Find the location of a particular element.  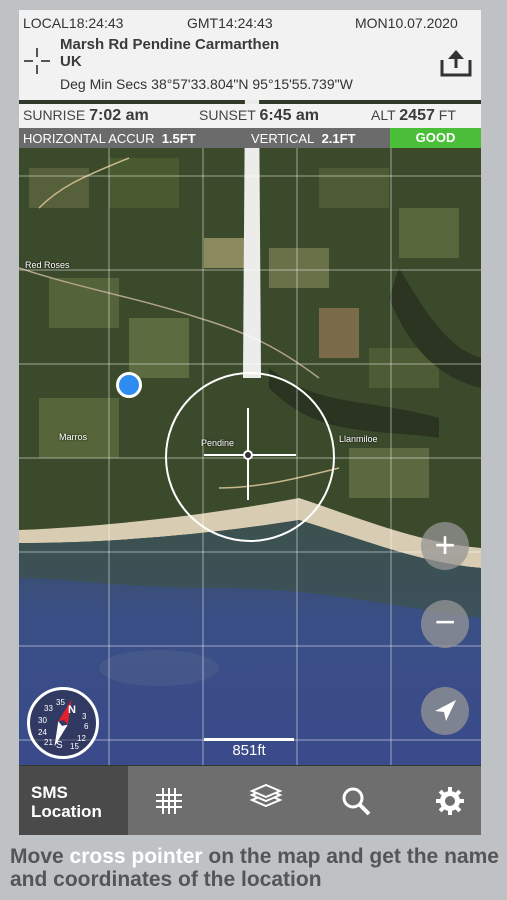

local-label: LOCAL is located at coordinates (46, 23).